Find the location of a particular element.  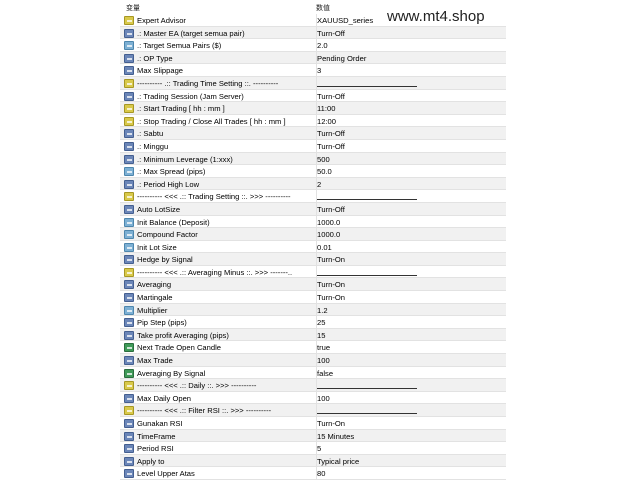

table-row: .: Target Semua Pairs ($) 2.0 is located at coordinates (313, 45).